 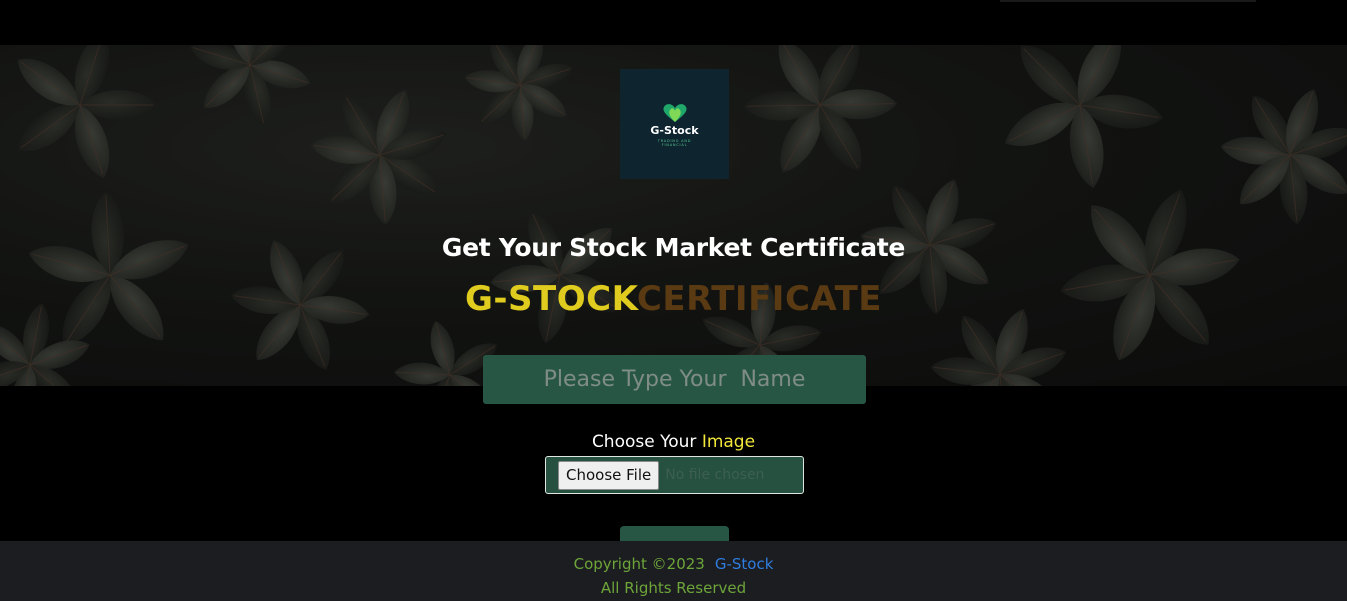 I want to click on file-upload-field: Choose File No file chosen, so click(x=674, y=475).